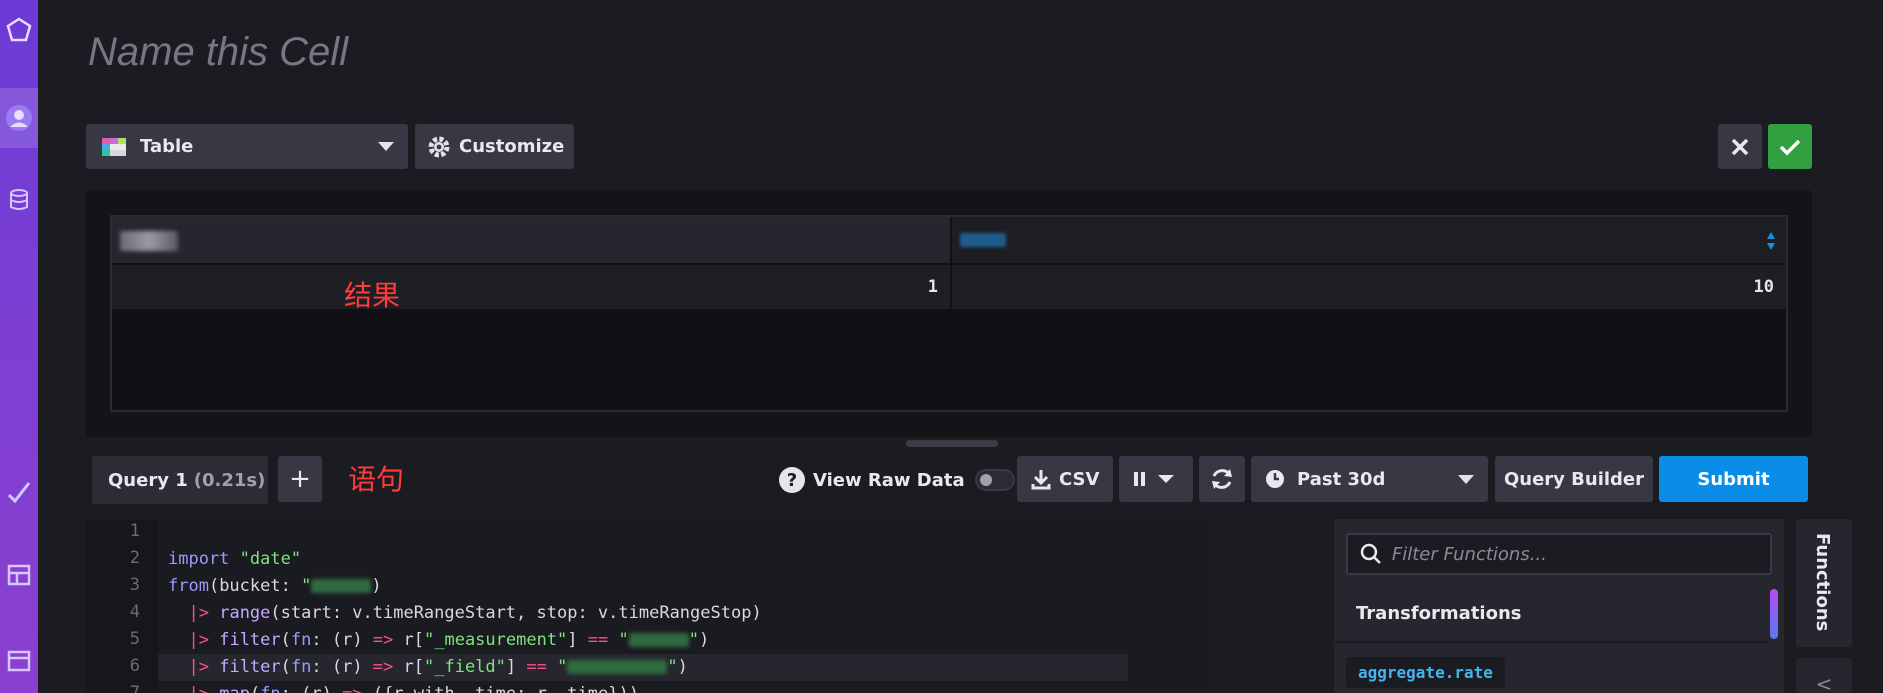 The width and height of the screenshot is (1883, 693). I want to click on time-range-dropdown: Past 30d, so click(1369, 479).